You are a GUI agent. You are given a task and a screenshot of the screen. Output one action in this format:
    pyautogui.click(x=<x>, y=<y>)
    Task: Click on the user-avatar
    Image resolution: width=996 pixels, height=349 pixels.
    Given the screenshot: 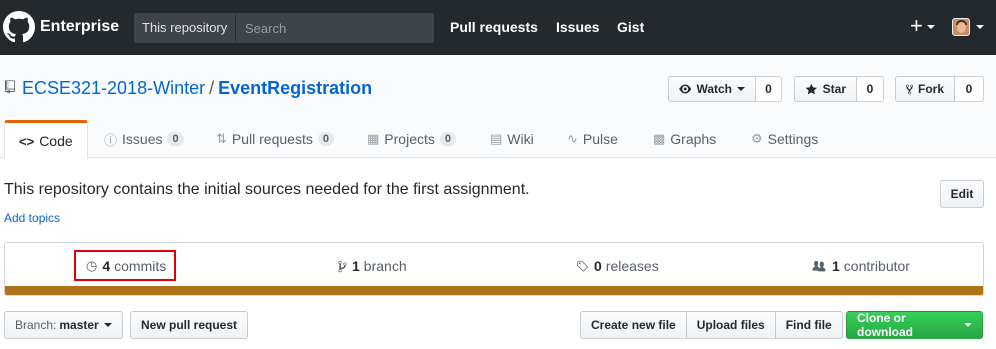 What is the action you would take?
    pyautogui.click(x=961, y=27)
    